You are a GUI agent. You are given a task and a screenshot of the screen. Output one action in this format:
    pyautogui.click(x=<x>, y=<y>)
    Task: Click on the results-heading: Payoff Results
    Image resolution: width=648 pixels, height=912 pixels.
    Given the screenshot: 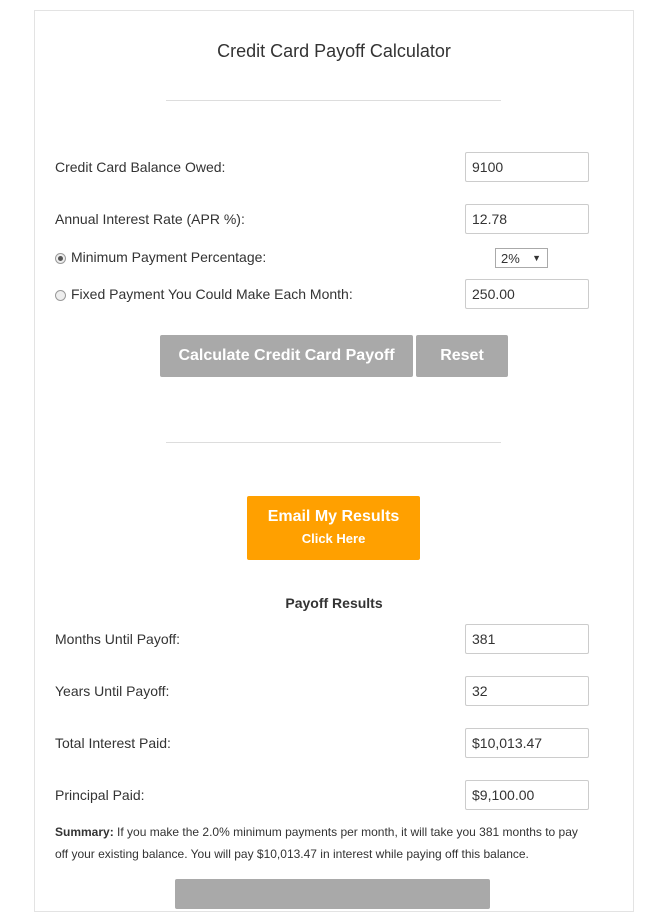 What is the action you would take?
    pyautogui.click(x=334, y=603)
    